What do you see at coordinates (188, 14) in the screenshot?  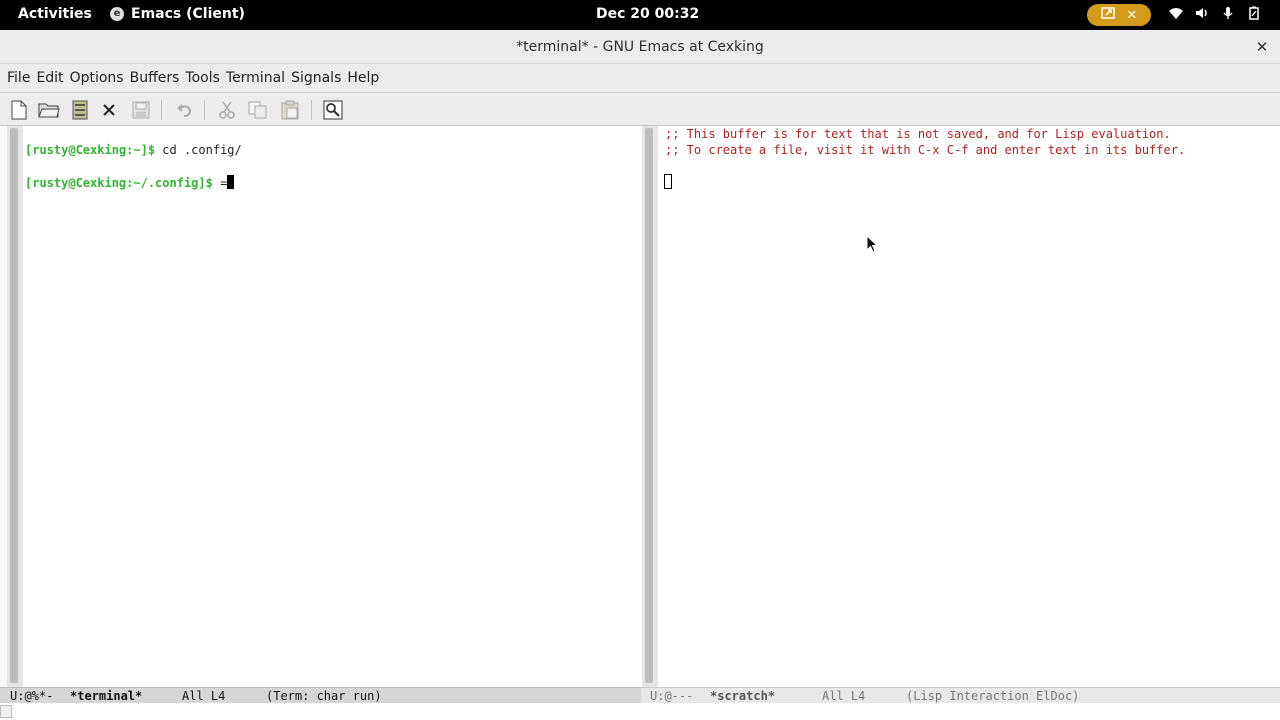 I see `app-name: Emacs (Client)` at bounding box center [188, 14].